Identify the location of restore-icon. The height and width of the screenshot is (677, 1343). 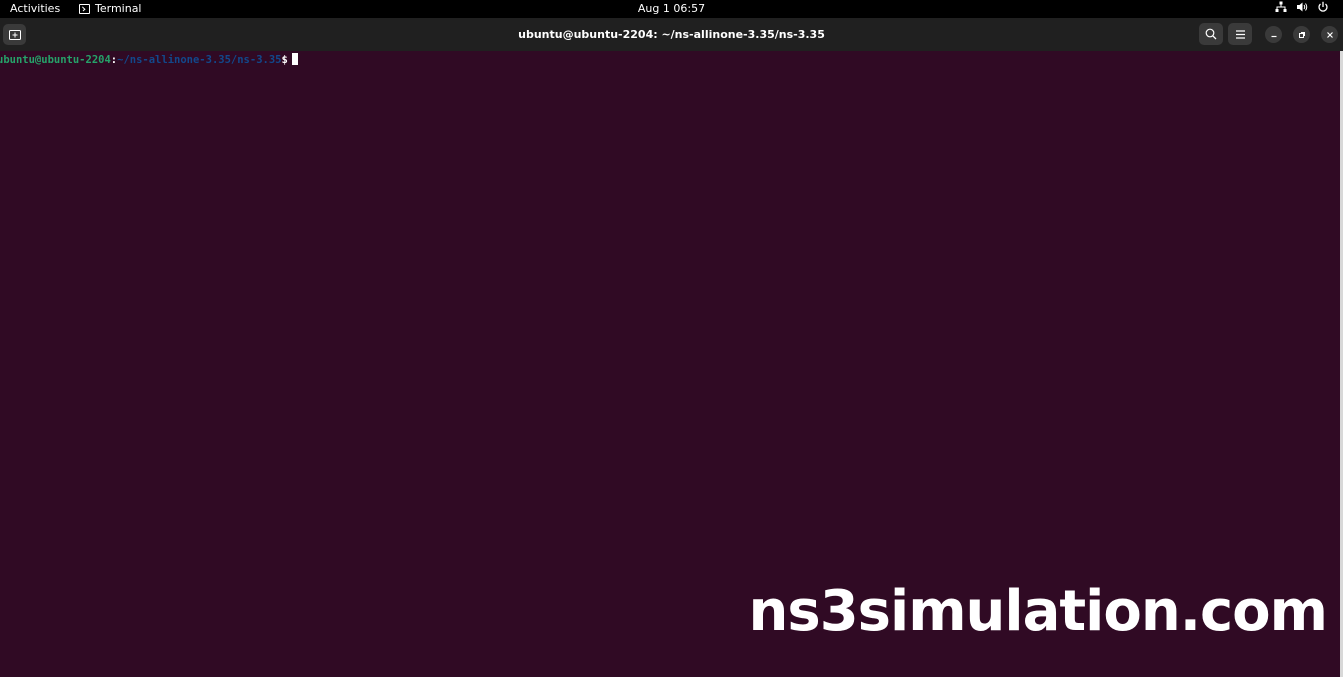
(1301, 34).